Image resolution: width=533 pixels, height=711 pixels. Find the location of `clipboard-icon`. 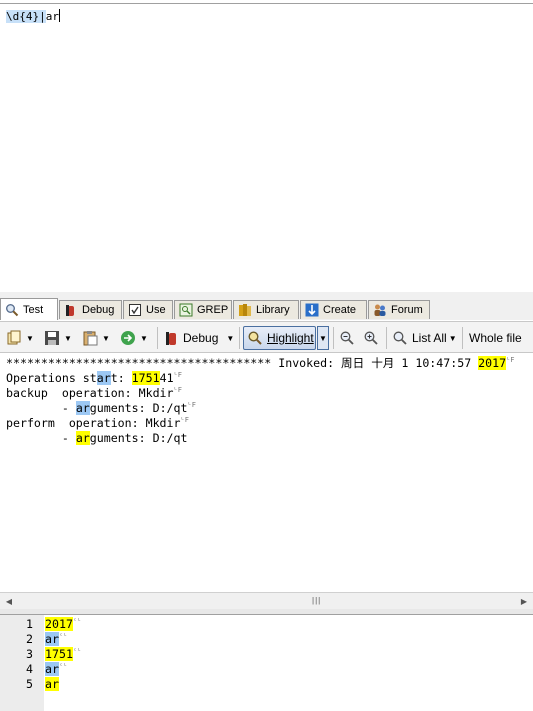

clipboard-icon is located at coordinates (90, 338).